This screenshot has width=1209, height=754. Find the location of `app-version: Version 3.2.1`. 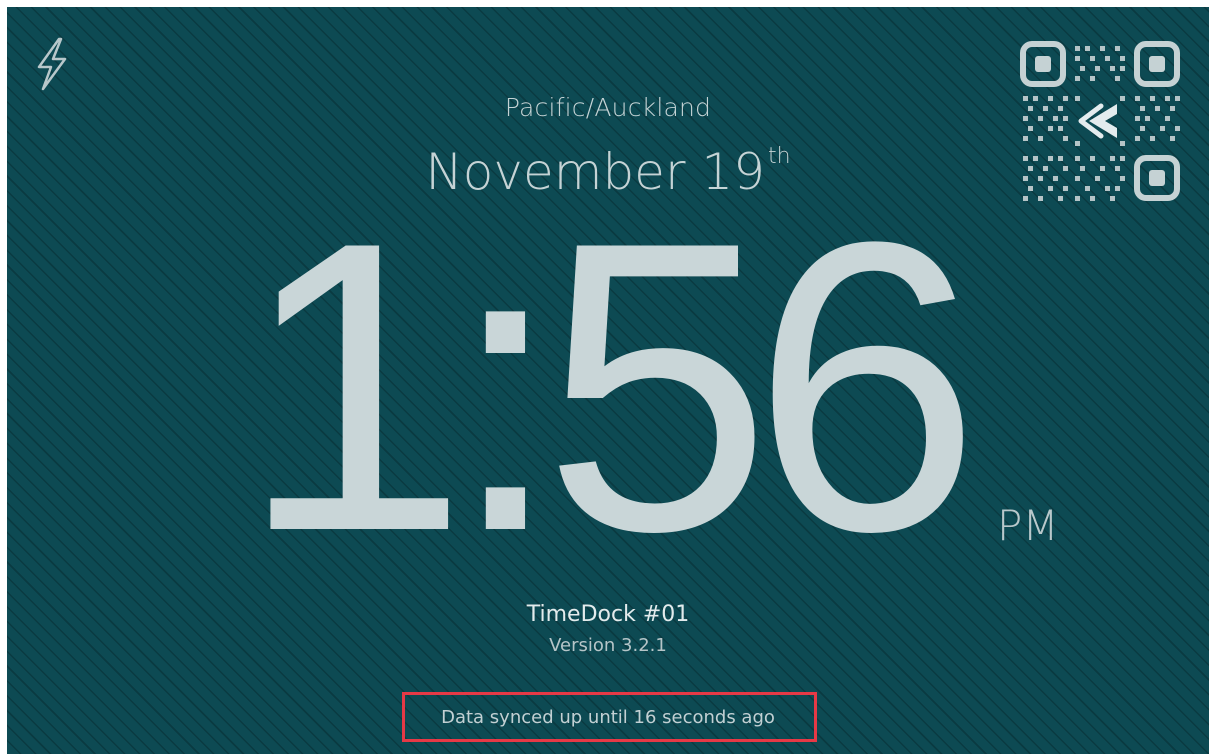

app-version: Version 3.2.1 is located at coordinates (608, 645).